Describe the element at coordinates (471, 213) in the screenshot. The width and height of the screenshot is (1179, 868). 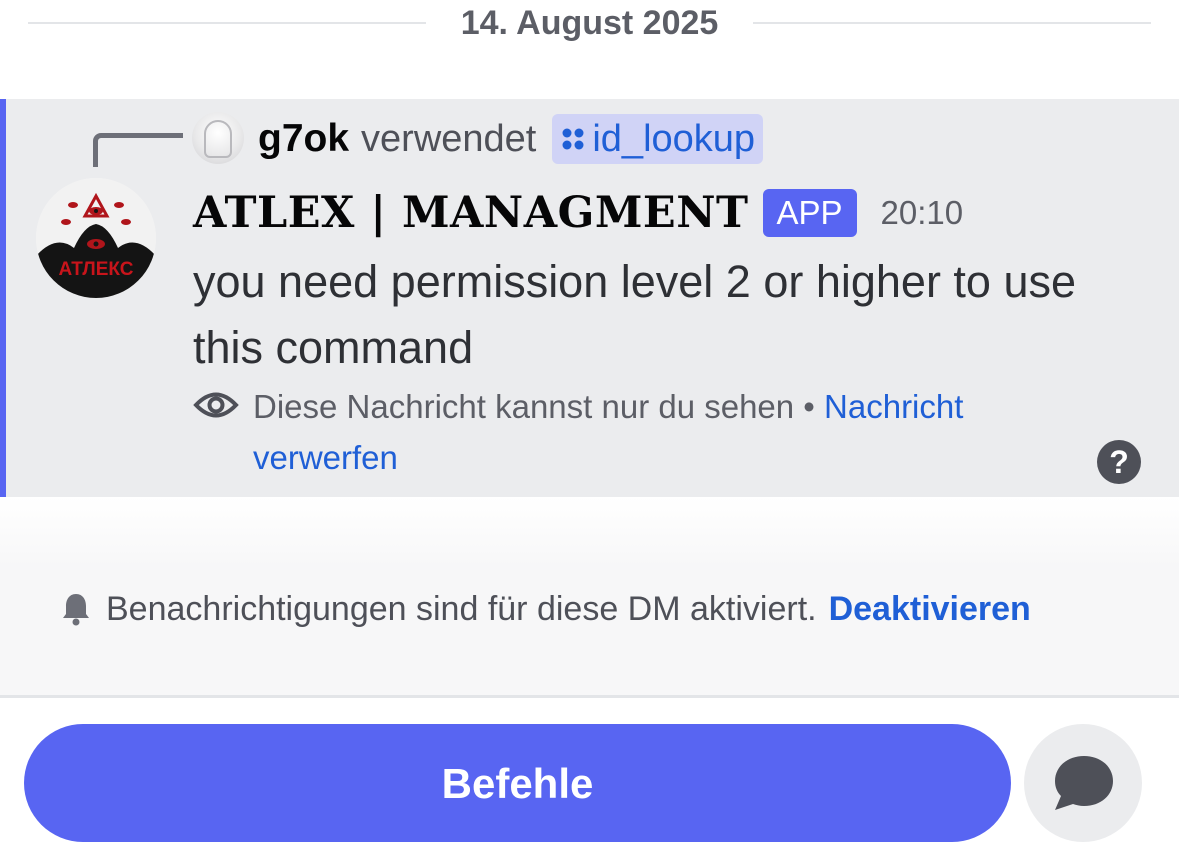
I see `author-name: ATLEX | MANAGMENT` at that location.